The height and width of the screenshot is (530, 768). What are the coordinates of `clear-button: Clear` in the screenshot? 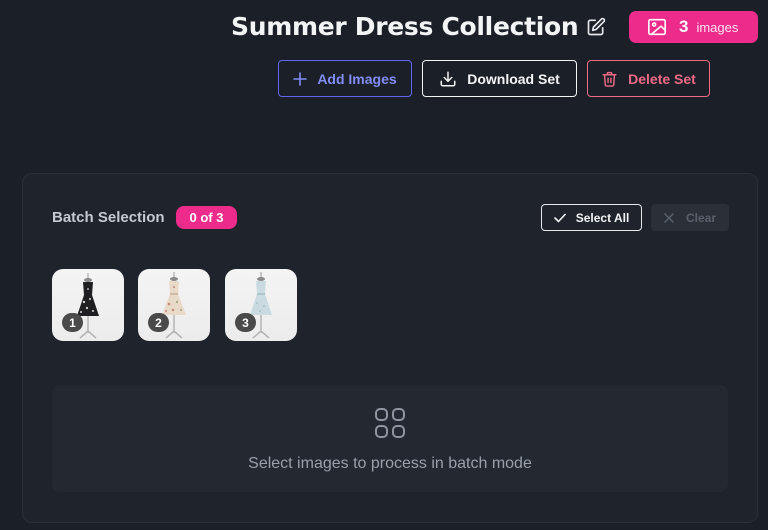 It's located at (690, 217).